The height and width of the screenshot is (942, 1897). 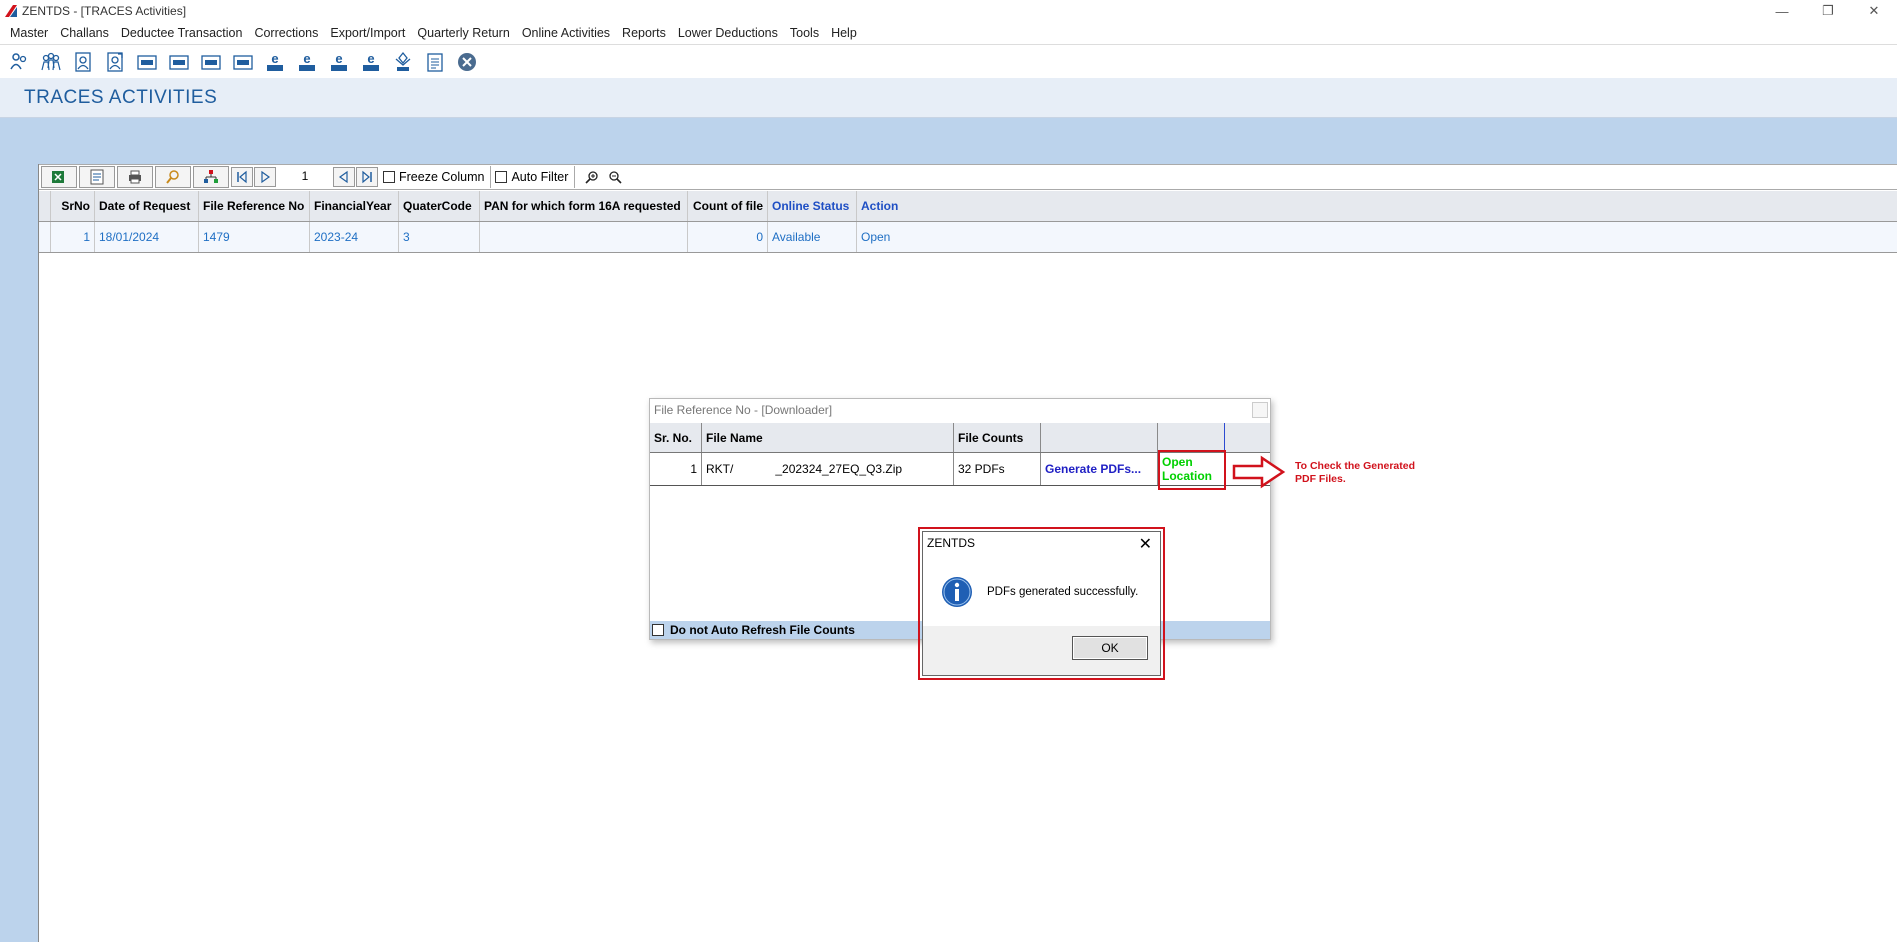 I want to click on group-button, so click(x=211, y=177).